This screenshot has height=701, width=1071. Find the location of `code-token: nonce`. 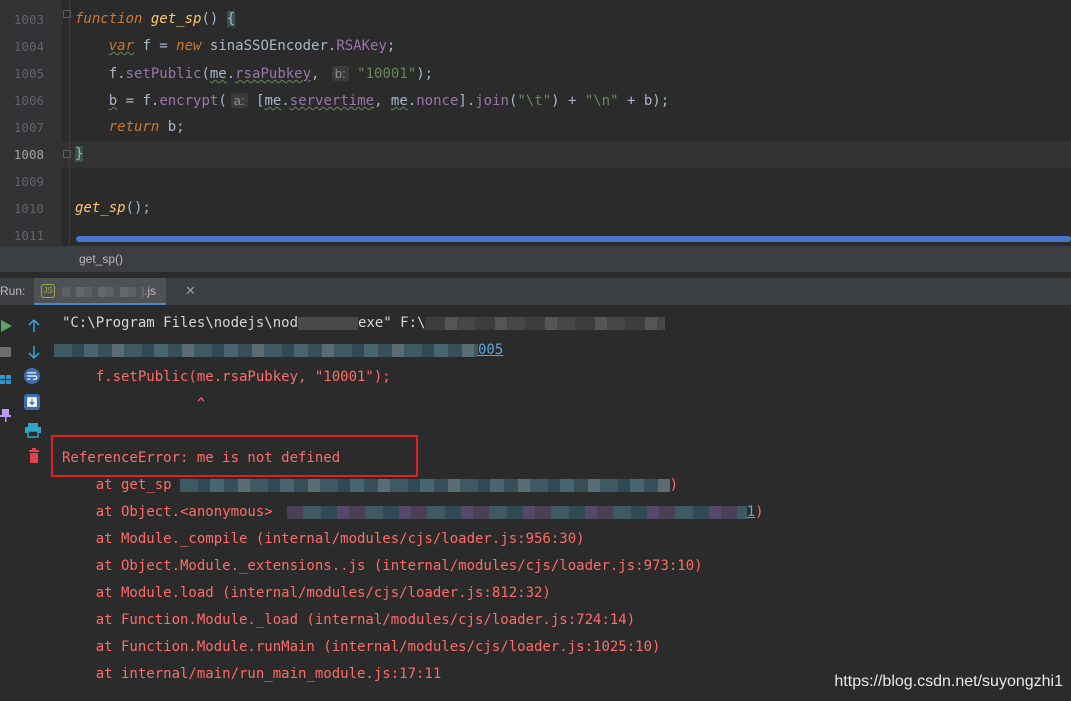

code-token: nonce is located at coordinates (437, 101).